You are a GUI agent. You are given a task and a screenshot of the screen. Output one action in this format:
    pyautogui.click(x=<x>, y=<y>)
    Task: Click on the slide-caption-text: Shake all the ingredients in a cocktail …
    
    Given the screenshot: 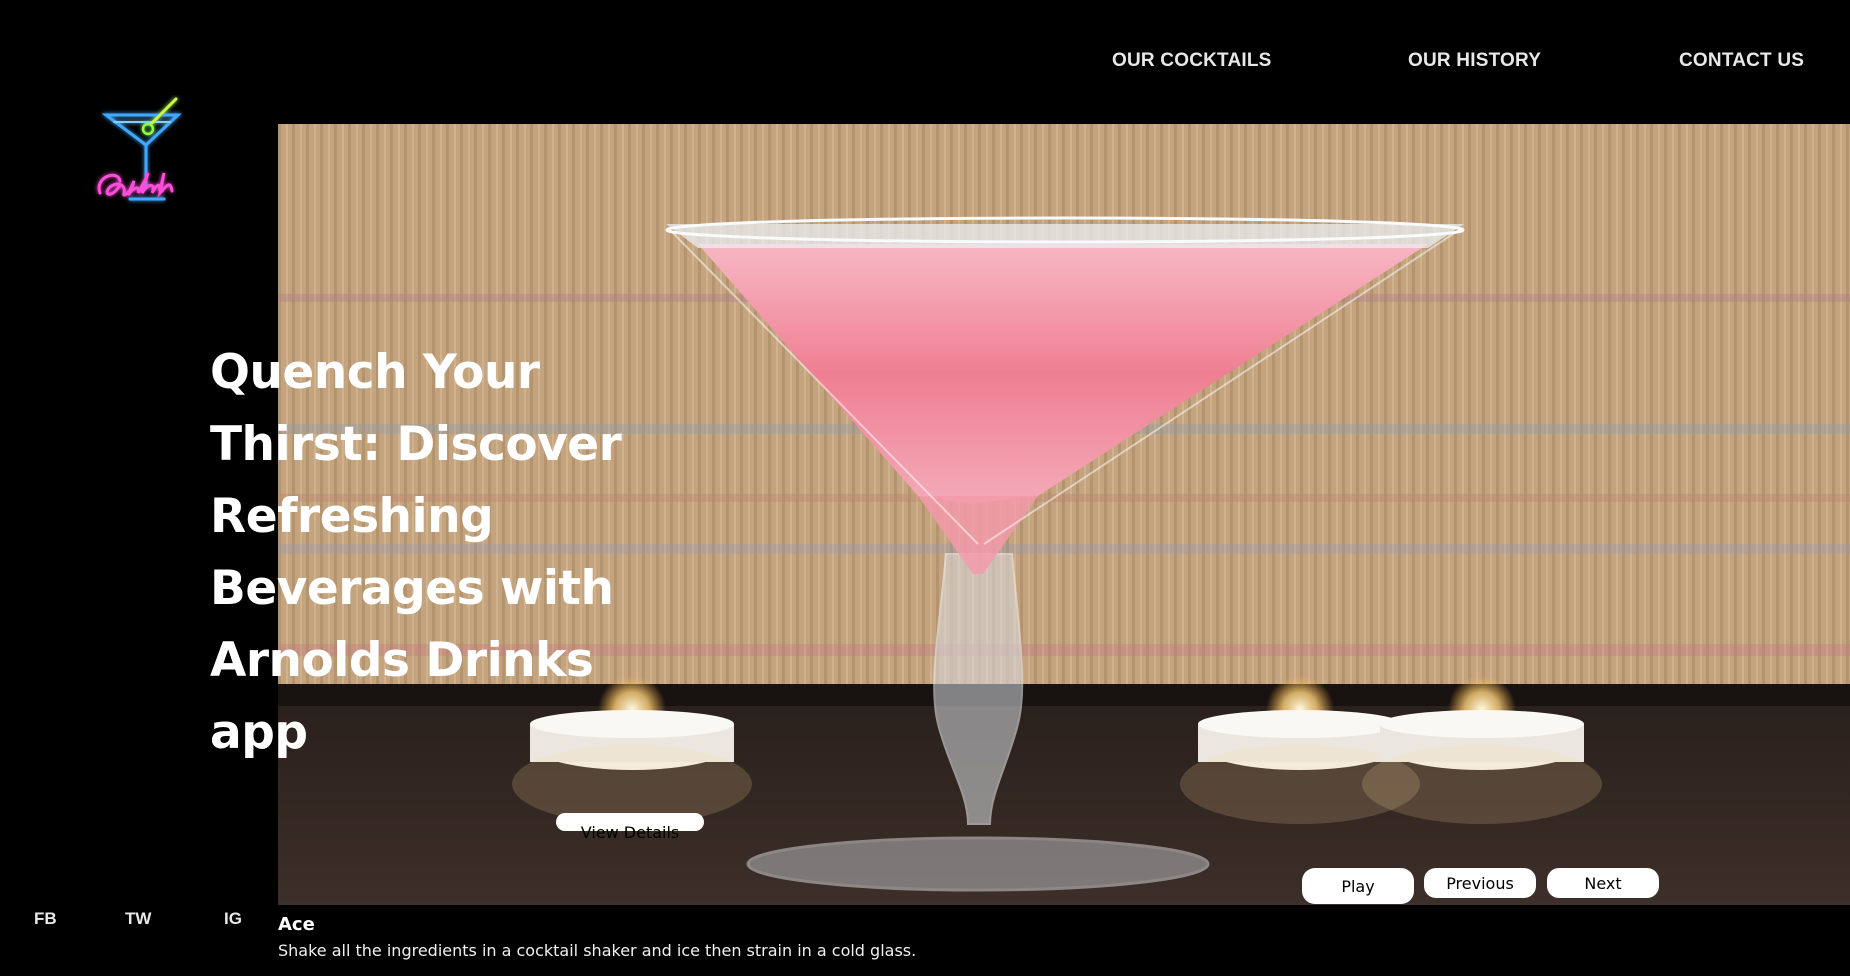 What is the action you would take?
    pyautogui.click(x=597, y=950)
    